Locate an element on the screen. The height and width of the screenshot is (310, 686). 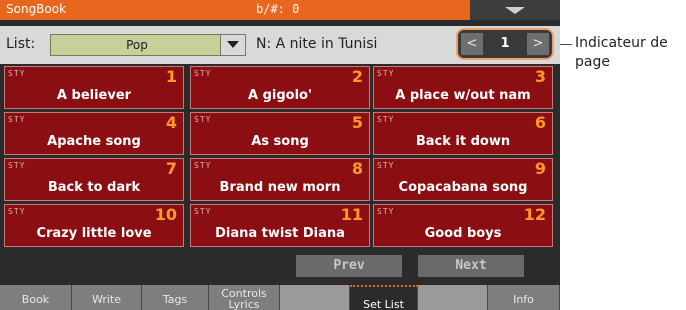
song-tile: STY 6 Back it down is located at coordinates (463, 133).